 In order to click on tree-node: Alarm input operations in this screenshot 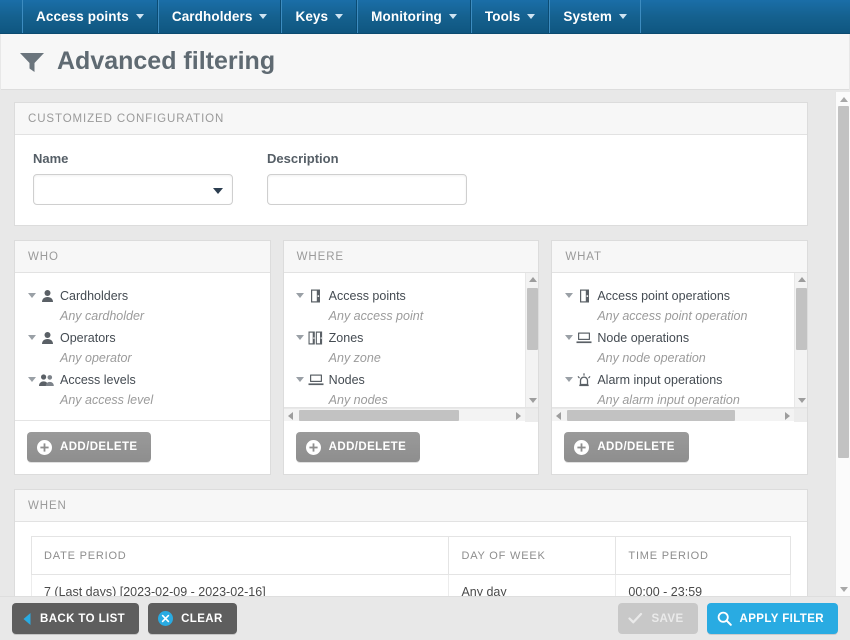, I will do `click(679, 379)`.